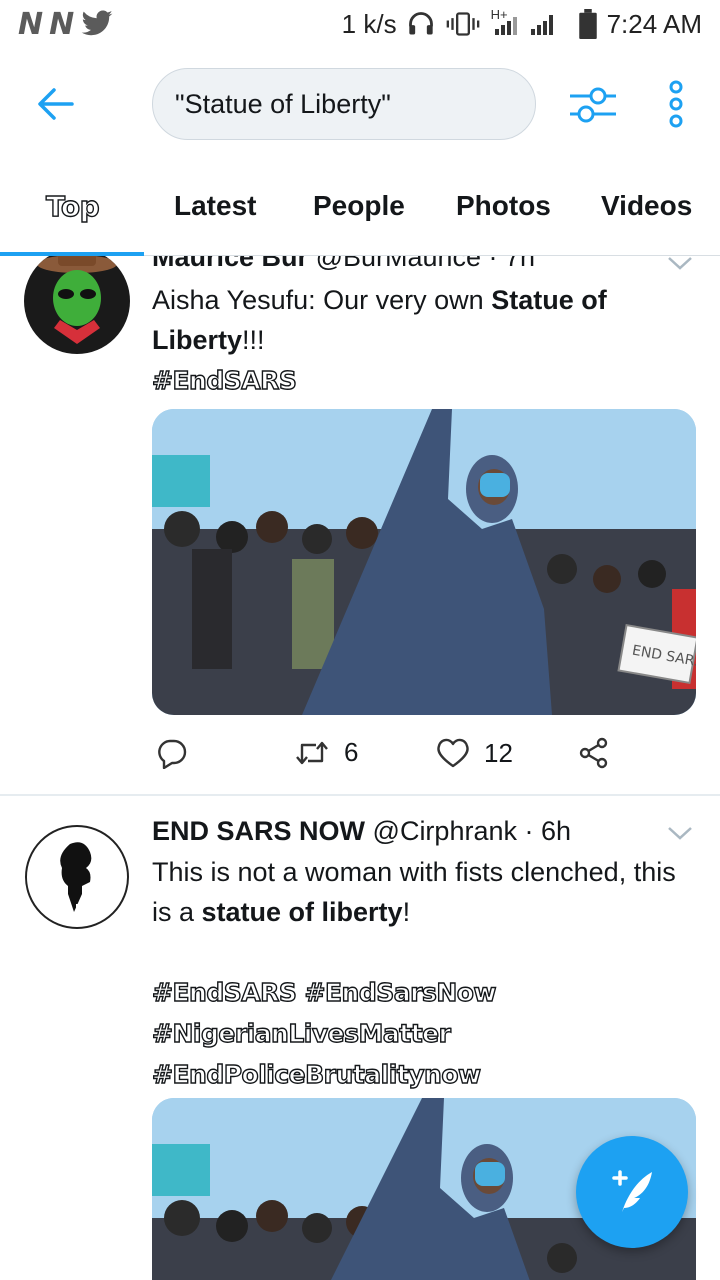  Describe the element at coordinates (530, 22) in the screenshot. I see `signal-icon: H+` at that location.